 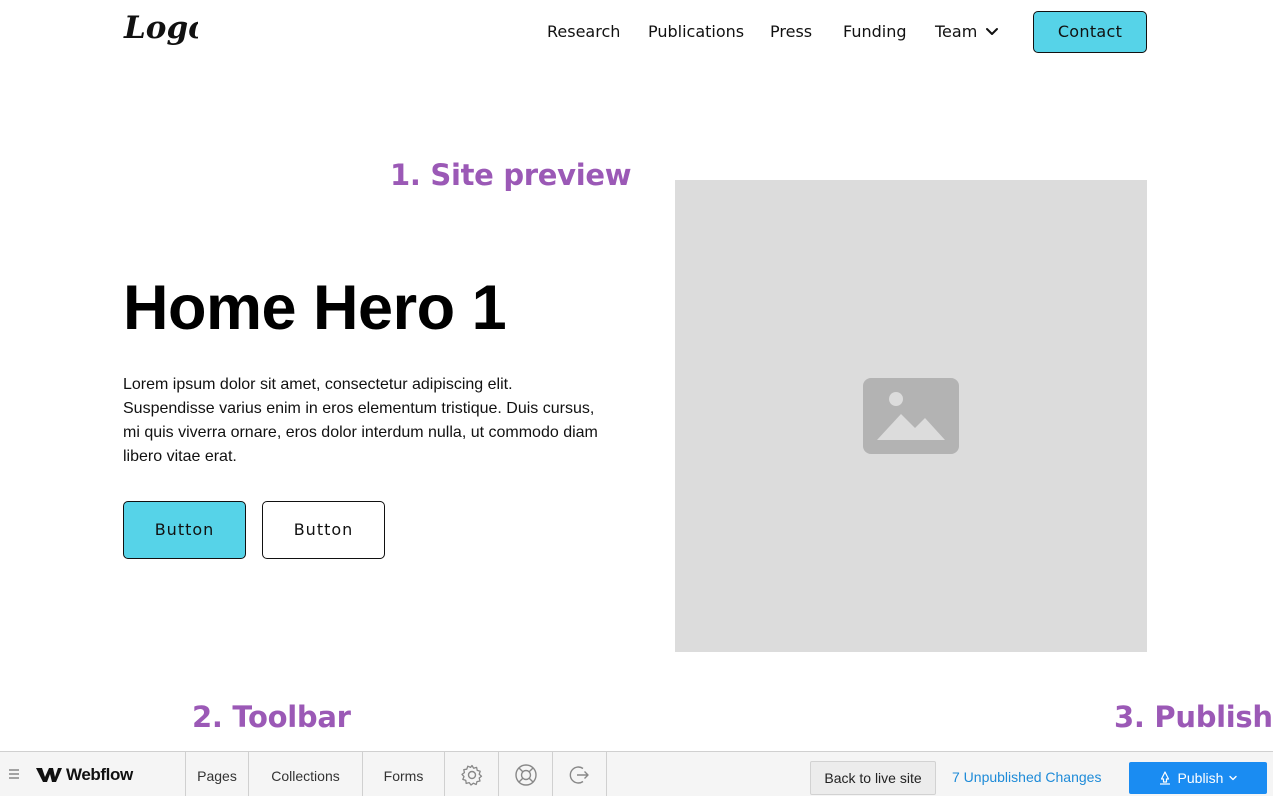 What do you see at coordinates (14, 774) in the screenshot?
I see `menu-icon` at bounding box center [14, 774].